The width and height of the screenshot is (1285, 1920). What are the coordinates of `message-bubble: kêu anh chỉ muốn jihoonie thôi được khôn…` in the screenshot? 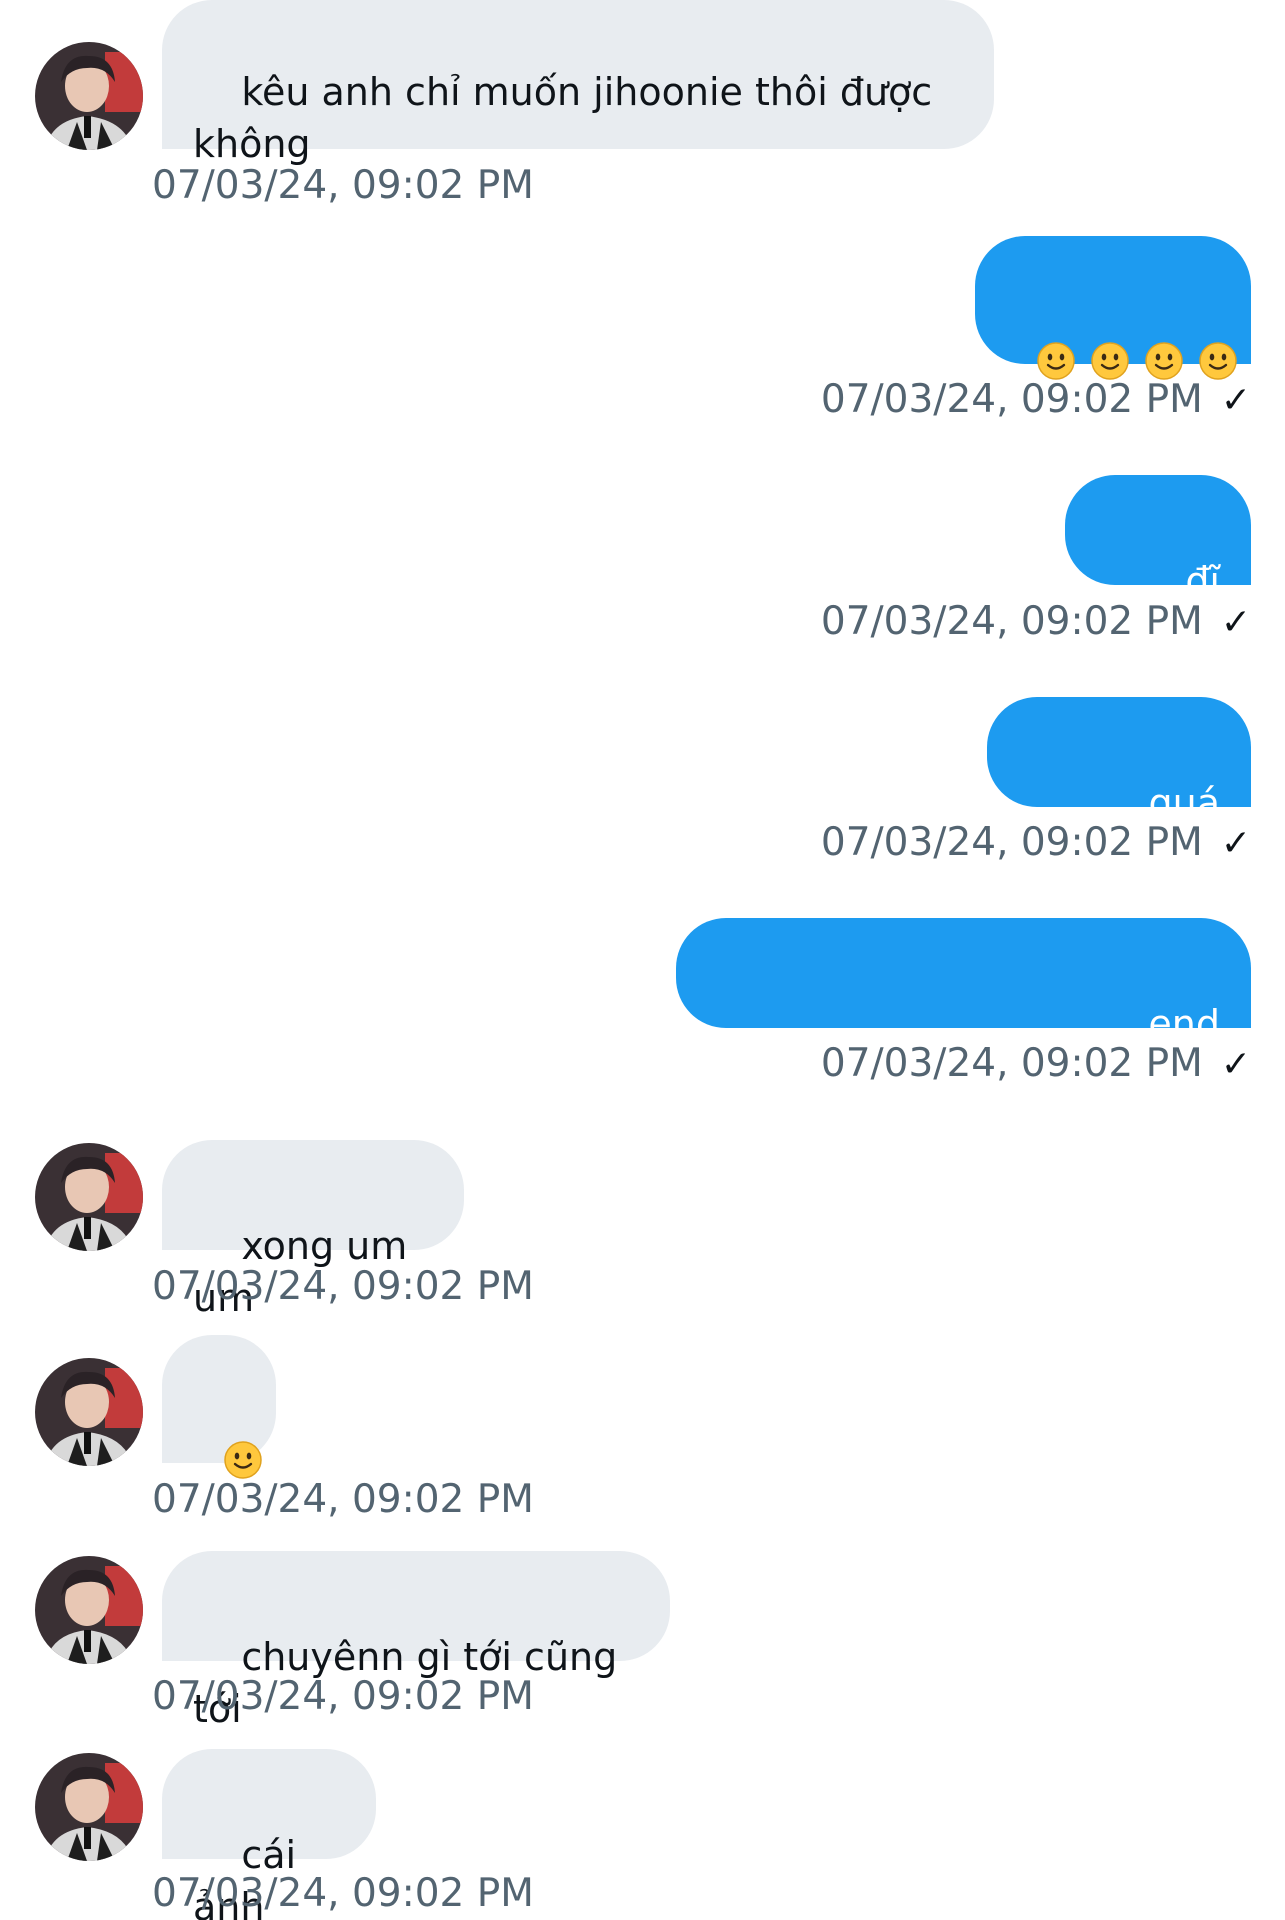 It's located at (578, 83).